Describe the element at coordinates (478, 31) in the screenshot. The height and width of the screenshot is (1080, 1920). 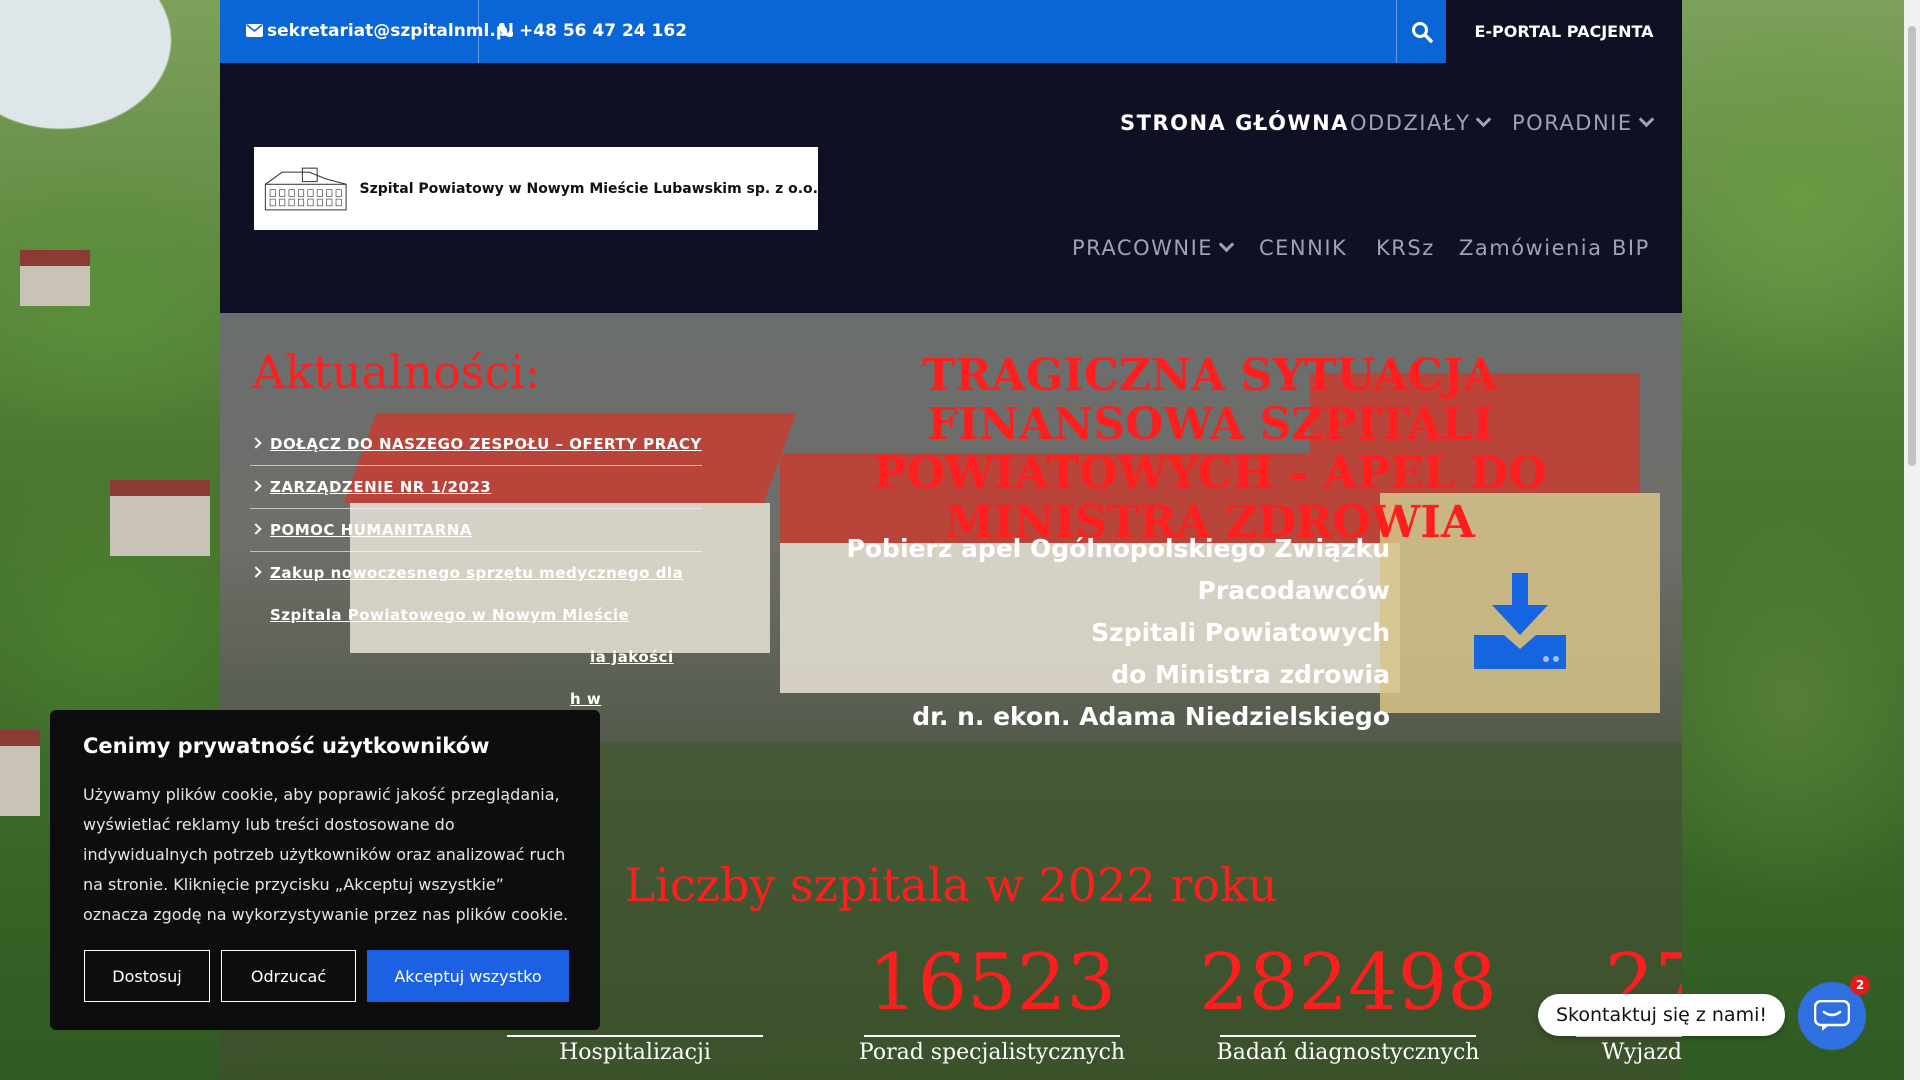
I see `divider` at that location.